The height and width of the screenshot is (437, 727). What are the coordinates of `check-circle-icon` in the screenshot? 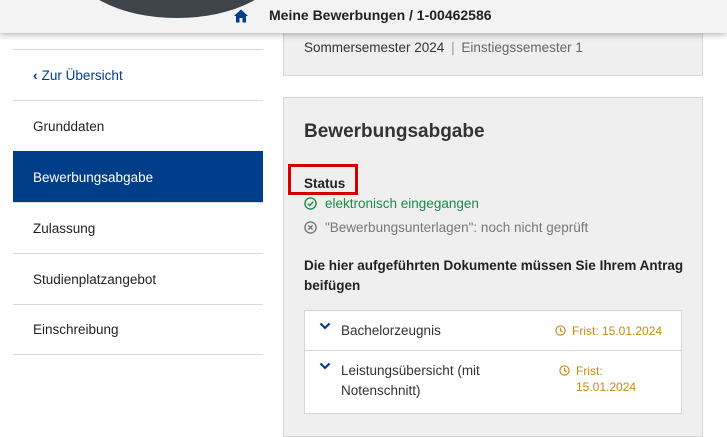 It's located at (310, 203).